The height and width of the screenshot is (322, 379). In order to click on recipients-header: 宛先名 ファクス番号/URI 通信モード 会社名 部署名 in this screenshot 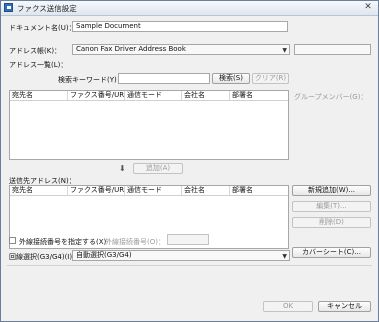, I will do `click(149, 191)`.